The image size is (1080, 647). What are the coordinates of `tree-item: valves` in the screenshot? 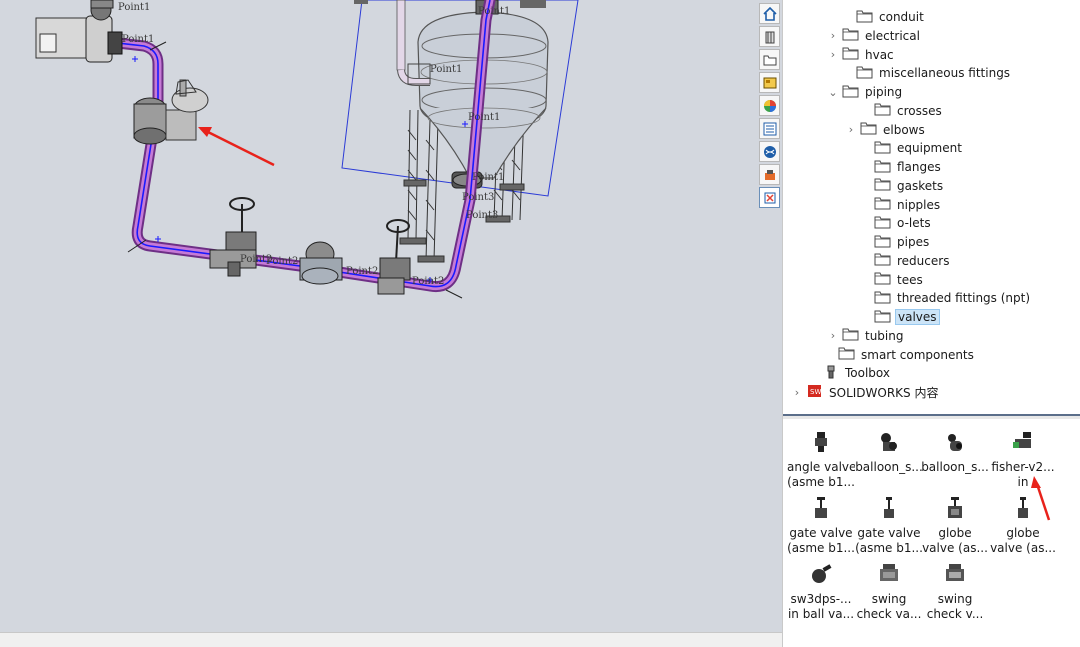 It's located at (899, 317).